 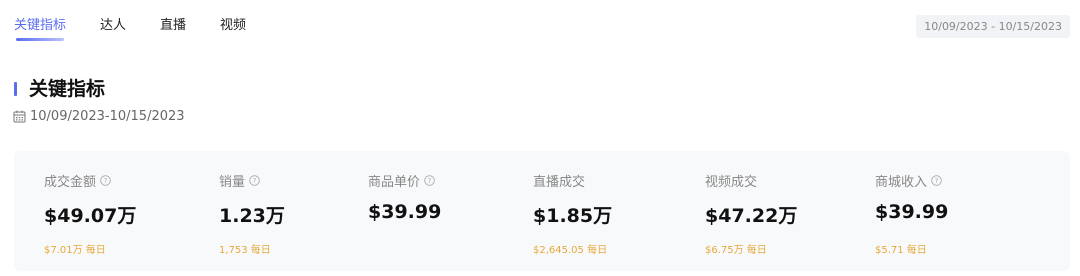 What do you see at coordinates (232, 182) in the screenshot?
I see `metric-label: 销量` at bounding box center [232, 182].